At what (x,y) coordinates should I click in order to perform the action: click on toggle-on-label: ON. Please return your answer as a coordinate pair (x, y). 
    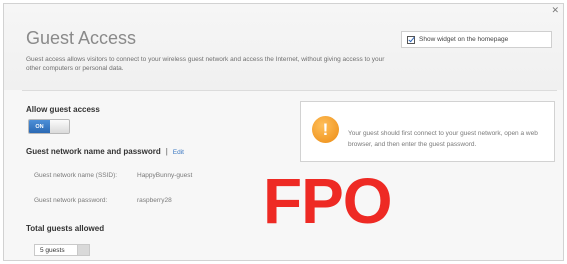
    Looking at the image, I should click on (39, 126).